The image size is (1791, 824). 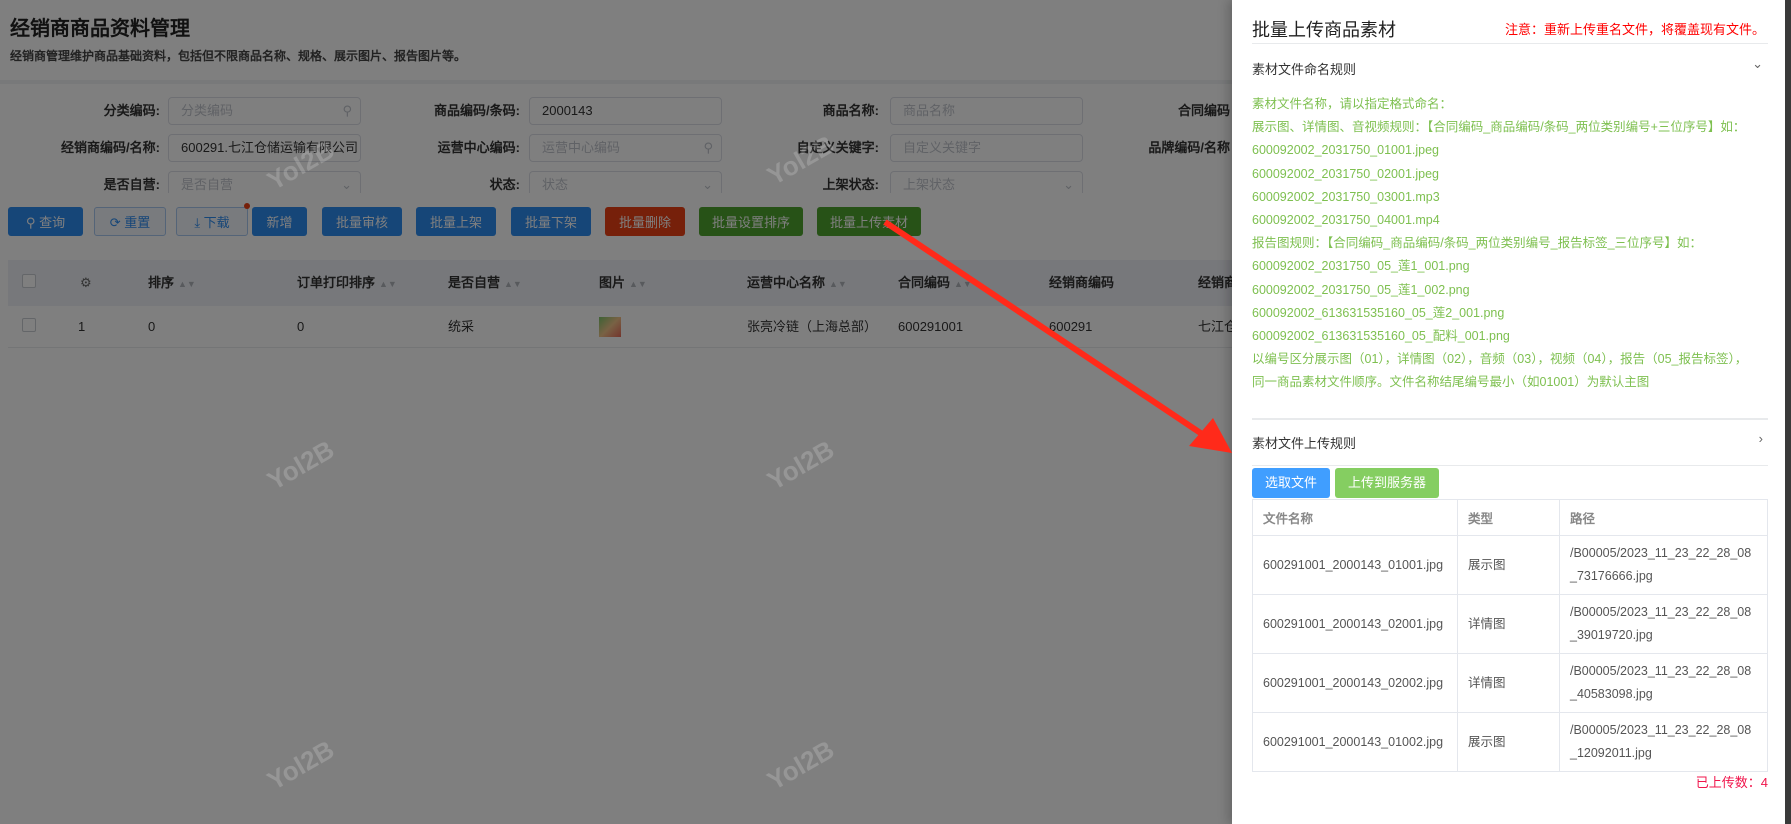 What do you see at coordinates (1731, 782) in the screenshot?
I see `uploaded-count: 已上传数：4` at bounding box center [1731, 782].